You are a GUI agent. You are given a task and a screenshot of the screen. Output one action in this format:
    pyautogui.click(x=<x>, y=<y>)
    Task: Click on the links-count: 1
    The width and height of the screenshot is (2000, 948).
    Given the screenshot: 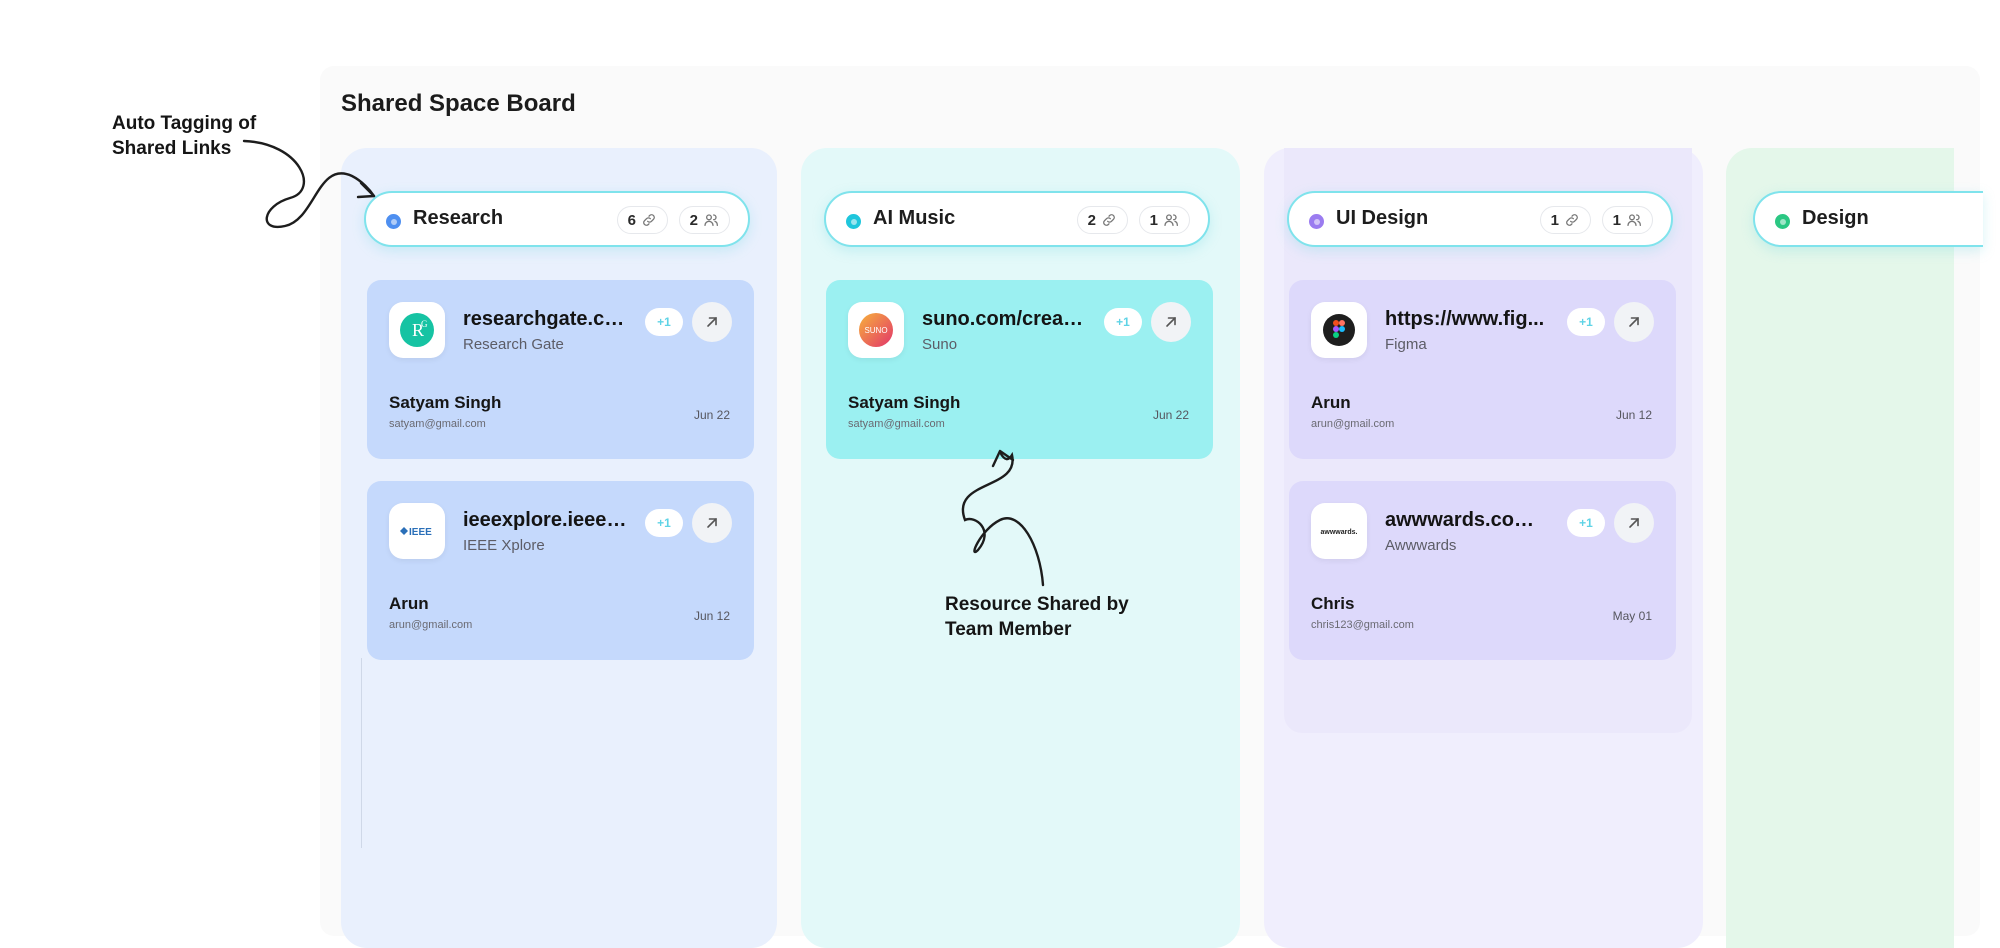 What is the action you would take?
    pyautogui.click(x=1554, y=220)
    